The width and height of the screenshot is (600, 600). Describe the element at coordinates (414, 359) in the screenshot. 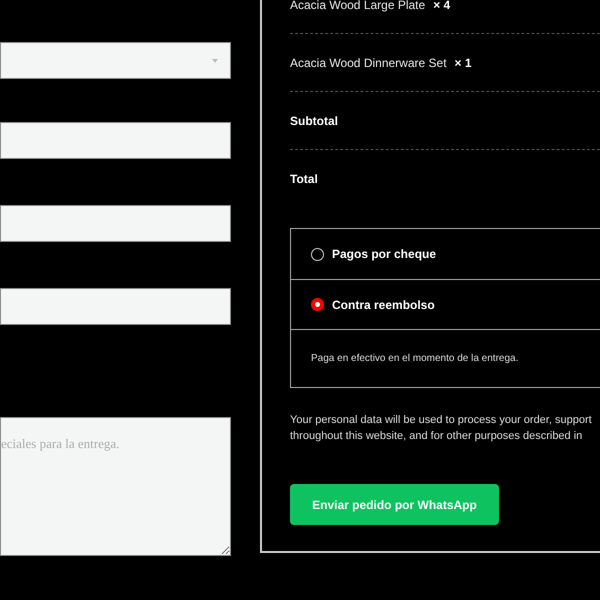

I see `payment-description: Paga en efectivo en el momento de la entrega.` at that location.